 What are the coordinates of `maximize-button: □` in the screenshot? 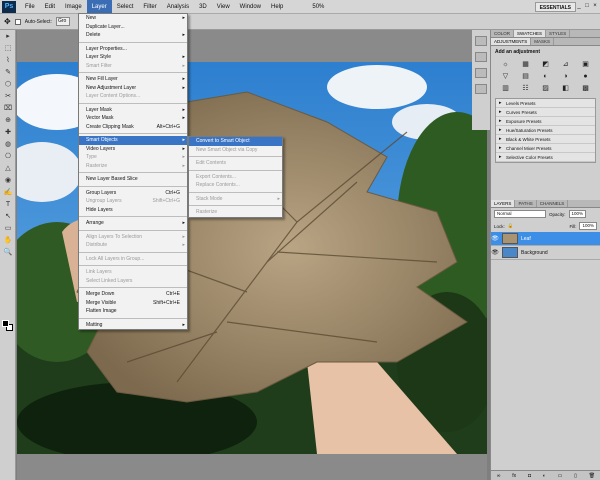 It's located at (587, 6).